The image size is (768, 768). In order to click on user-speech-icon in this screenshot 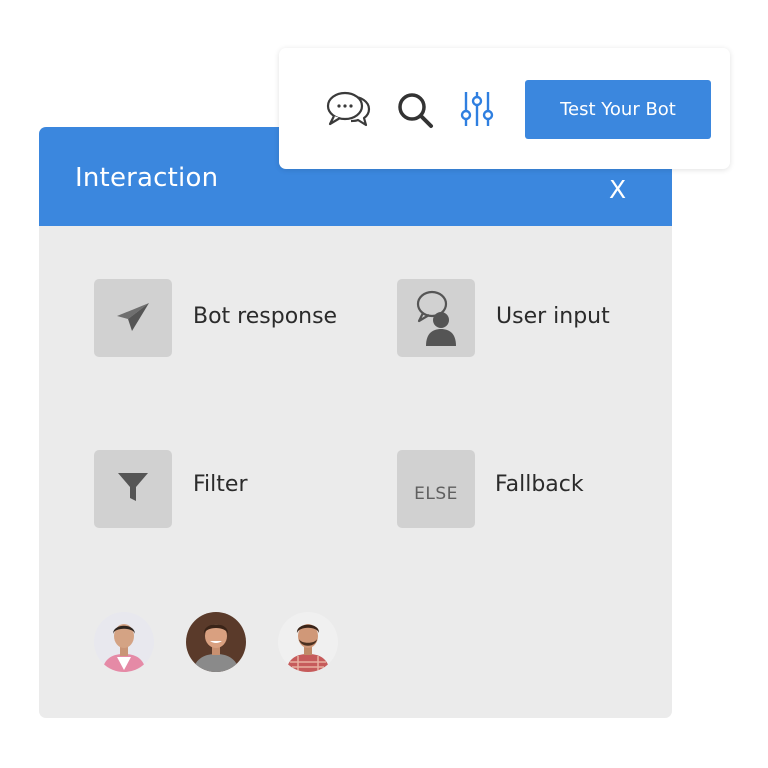, I will do `click(436, 318)`.